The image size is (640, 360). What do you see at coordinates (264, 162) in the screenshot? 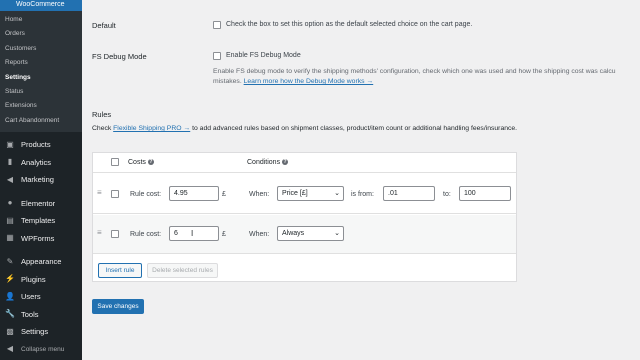
I see `conditions-header-label: Conditions` at bounding box center [264, 162].